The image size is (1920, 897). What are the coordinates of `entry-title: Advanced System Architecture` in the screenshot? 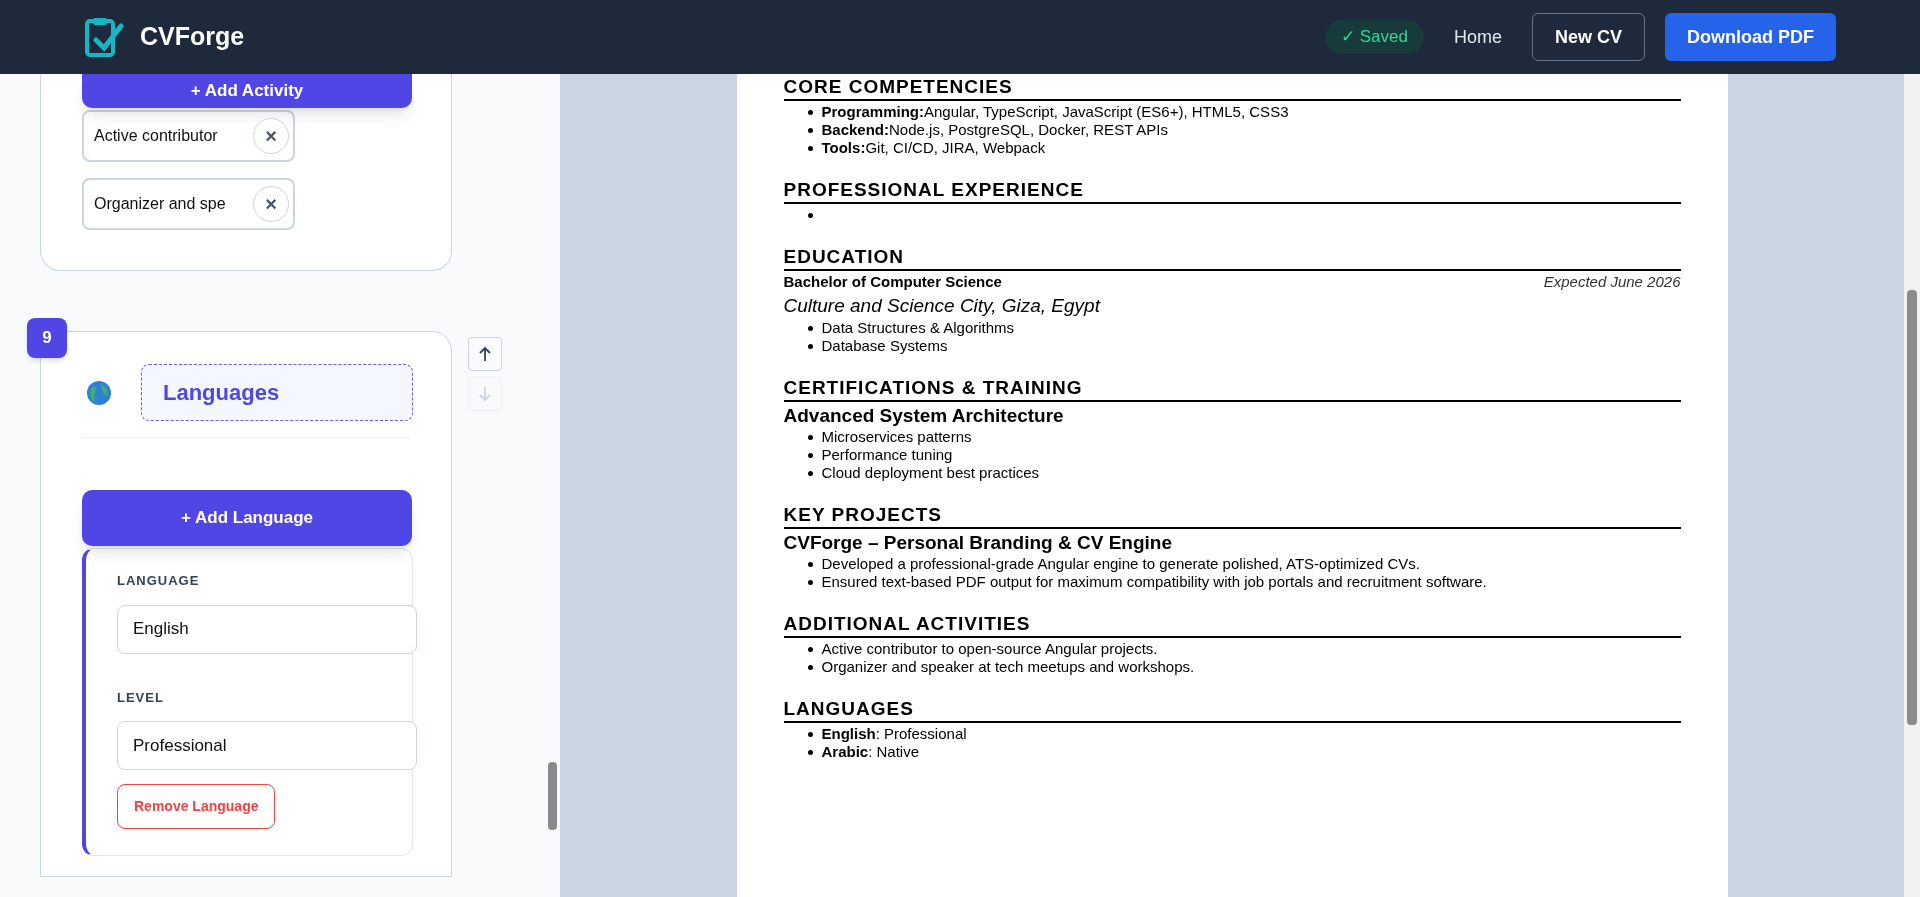 It's located at (924, 416).